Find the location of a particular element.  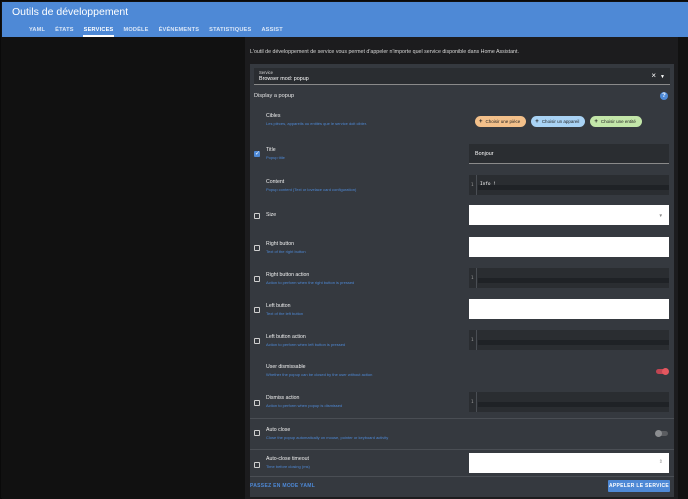

service-picker: Service Browser mod: popup × ▼ is located at coordinates (462, 76).